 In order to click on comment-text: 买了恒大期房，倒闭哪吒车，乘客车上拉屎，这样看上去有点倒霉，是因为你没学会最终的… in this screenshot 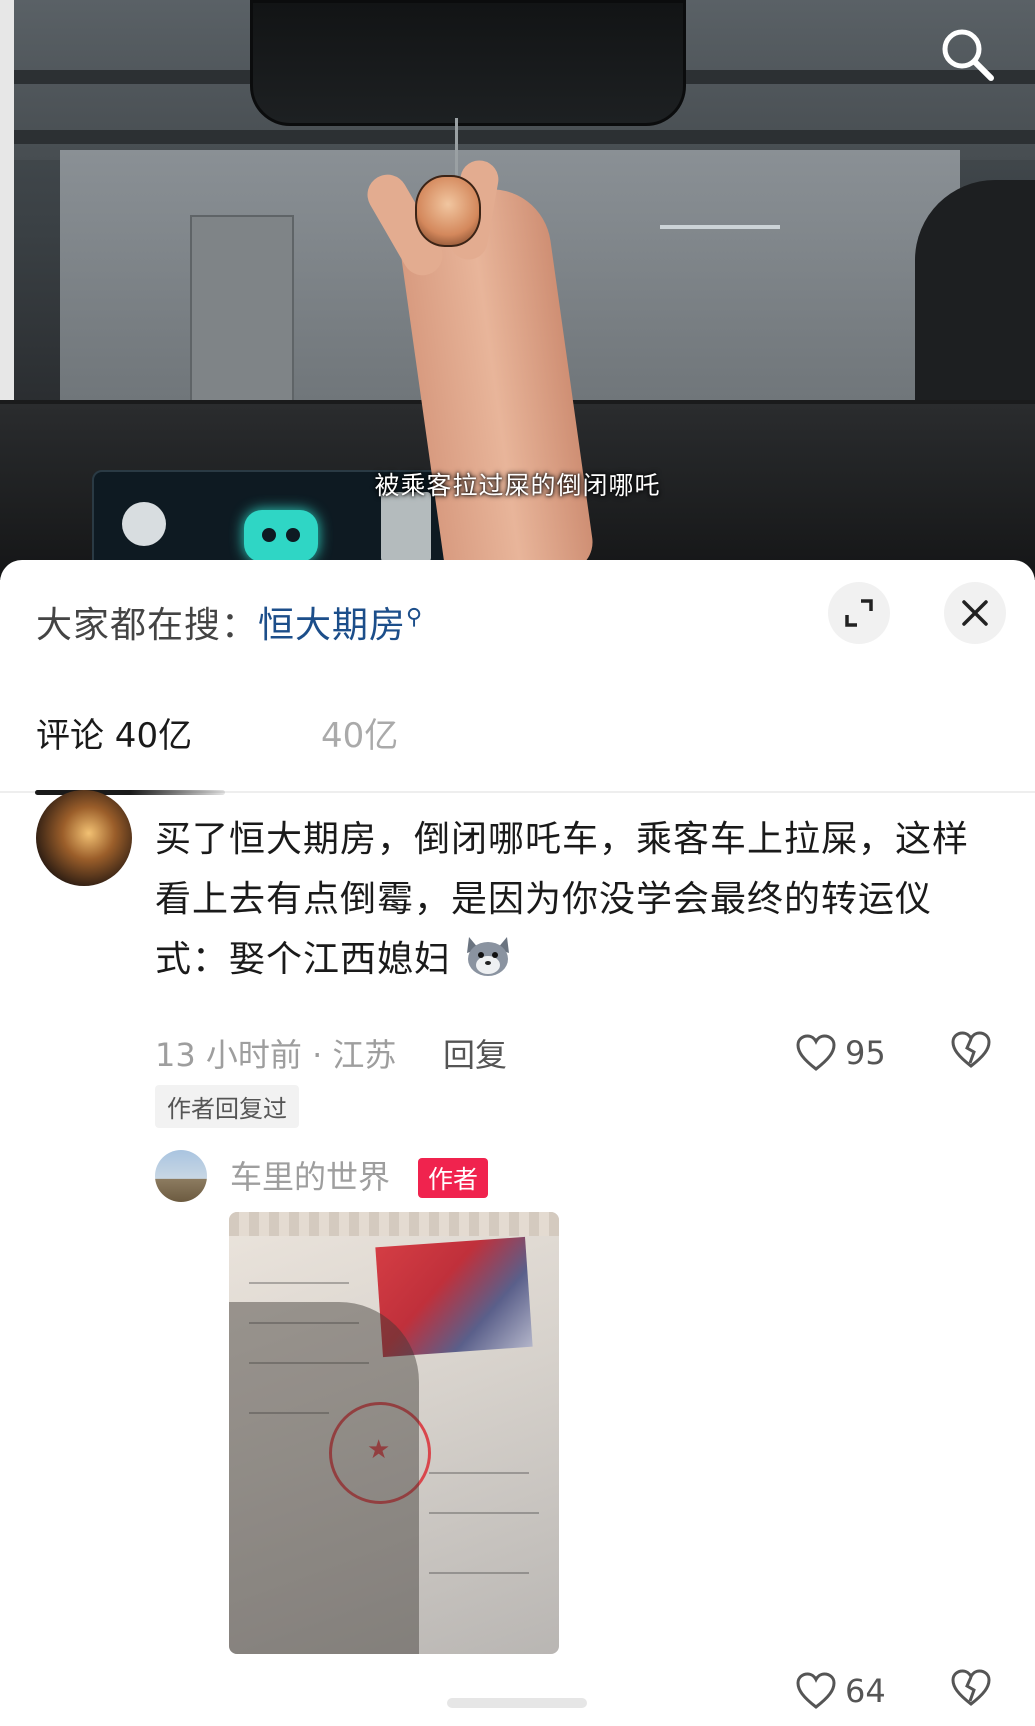, I will do `click(562, 899)`.